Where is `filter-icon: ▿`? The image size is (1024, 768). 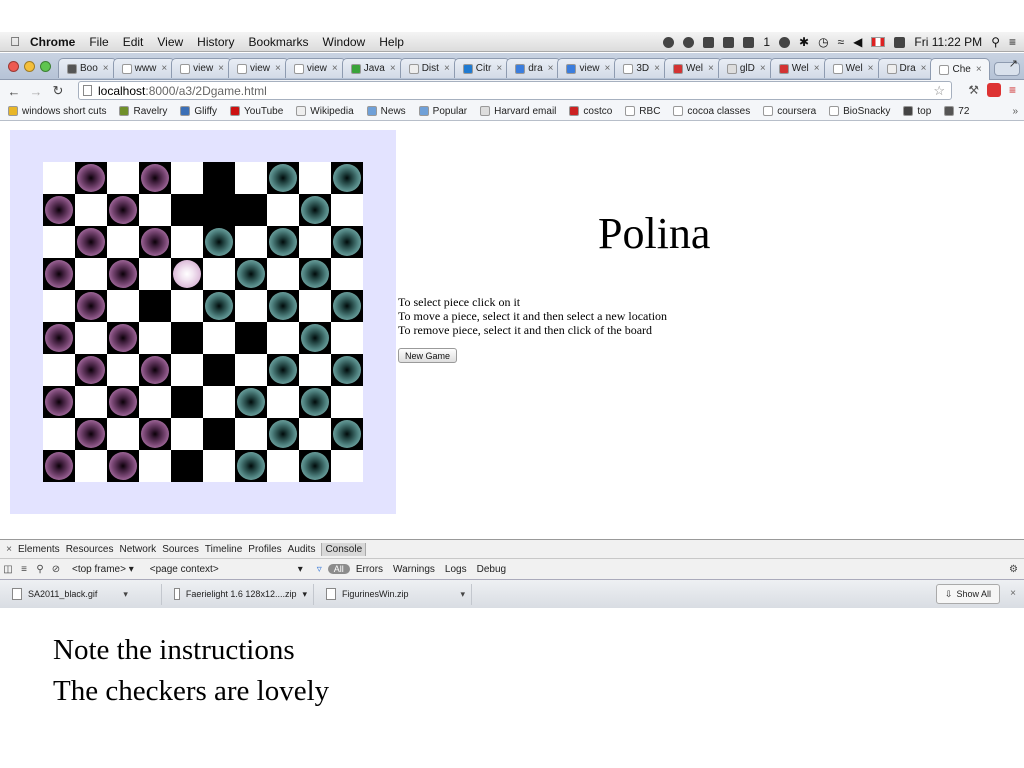 filter-icon: ▿ is located at coordinates (319, 569).